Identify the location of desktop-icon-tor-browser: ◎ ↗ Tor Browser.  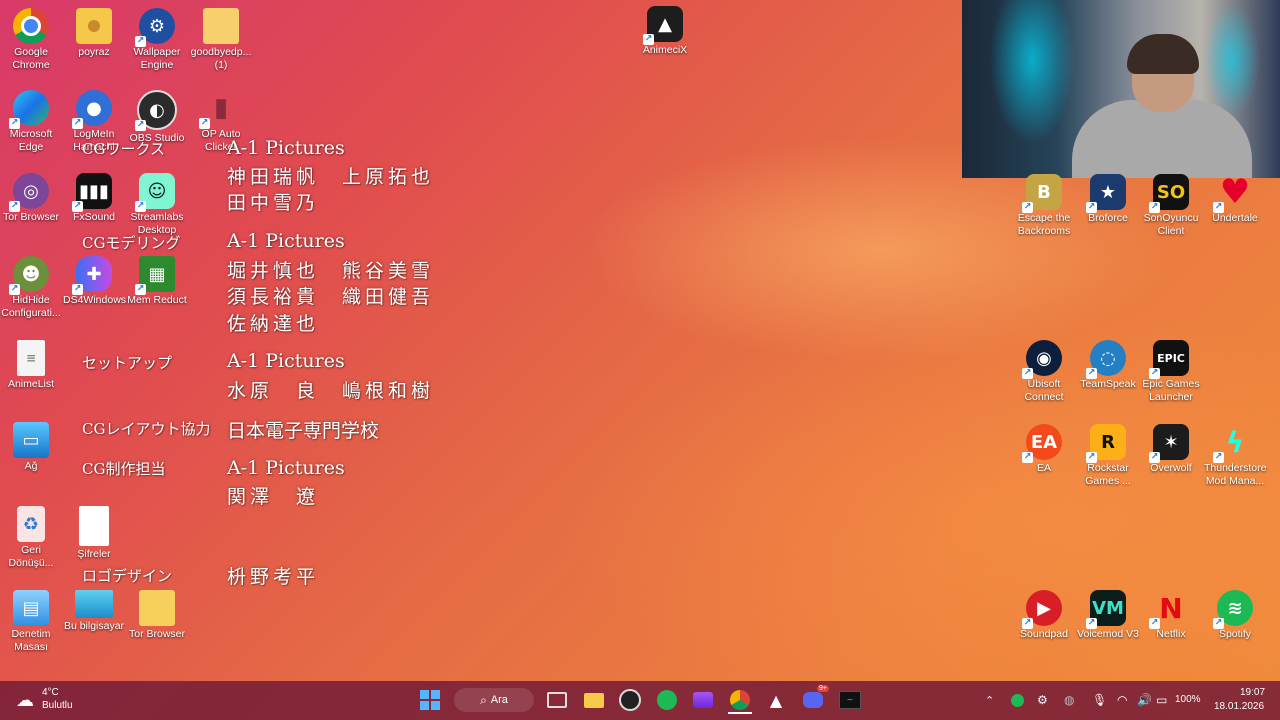
(31, 198).